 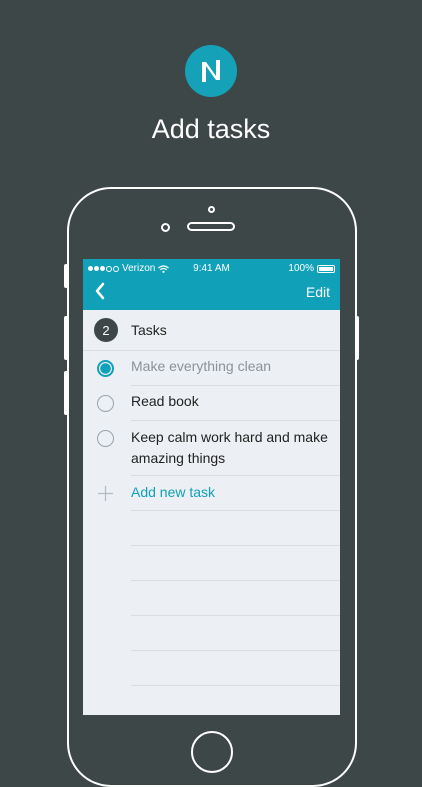 I want to click on add-task-label: Add new task, so click(x=173, y=492).